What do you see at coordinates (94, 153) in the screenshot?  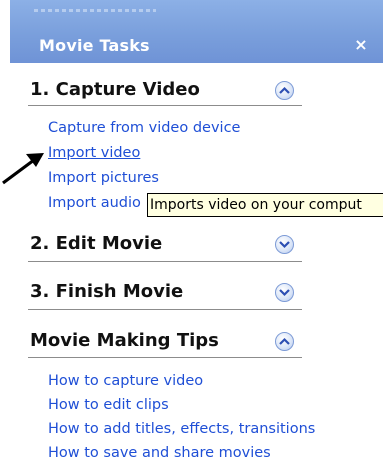 I see `link-import-video: Import video` at bounding box center [94, 153].